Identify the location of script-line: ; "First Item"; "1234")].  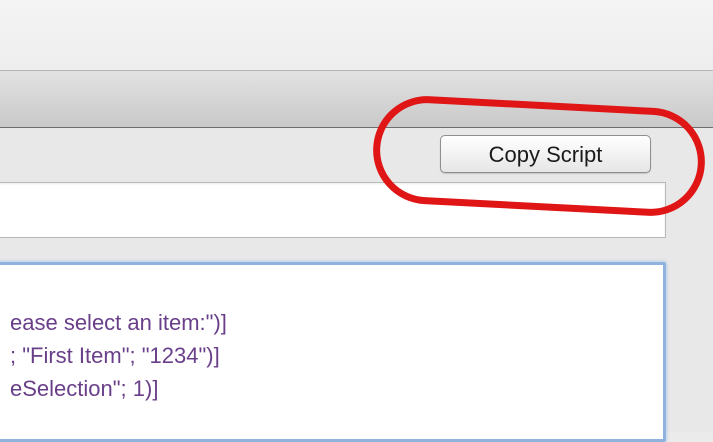
(115, 355).